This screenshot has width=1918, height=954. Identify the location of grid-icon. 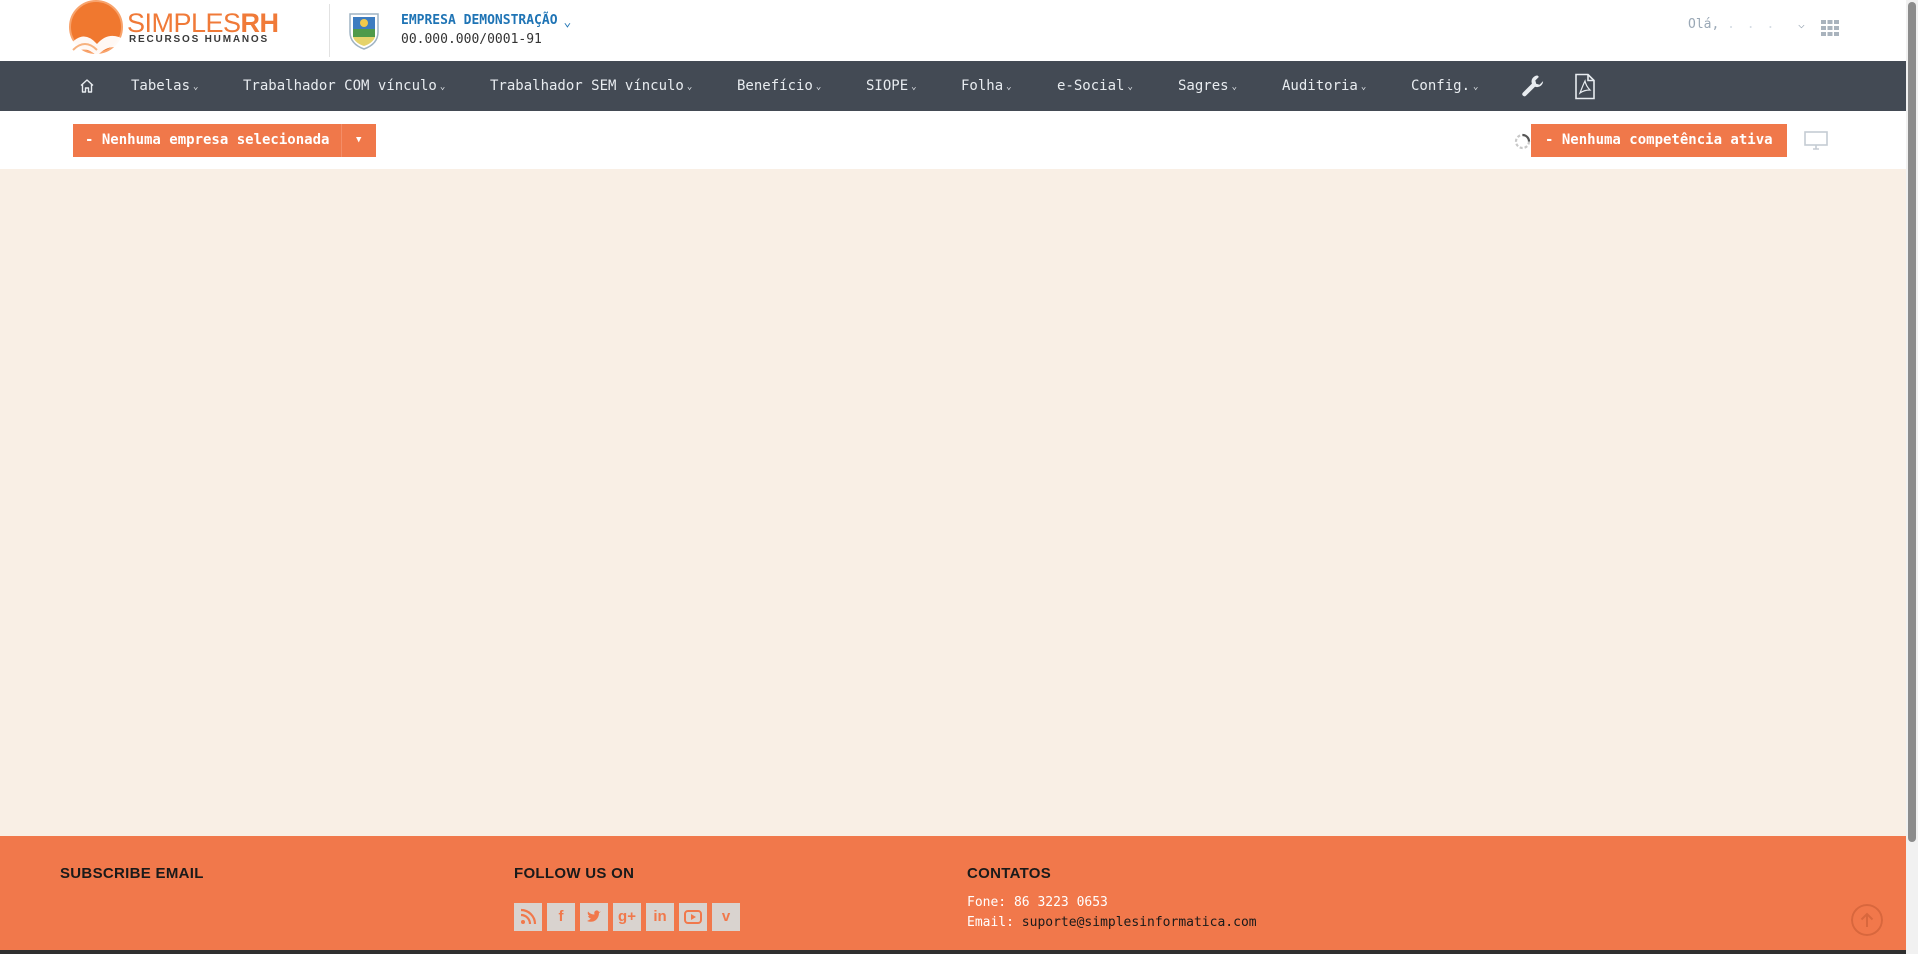
(1830, 28).